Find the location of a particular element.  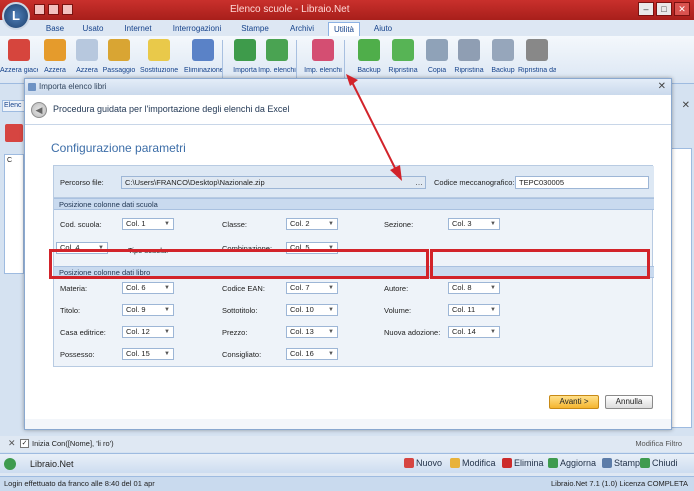

scuola-select-0: Col. 1 ▼ is located at coordinates (148, 224).